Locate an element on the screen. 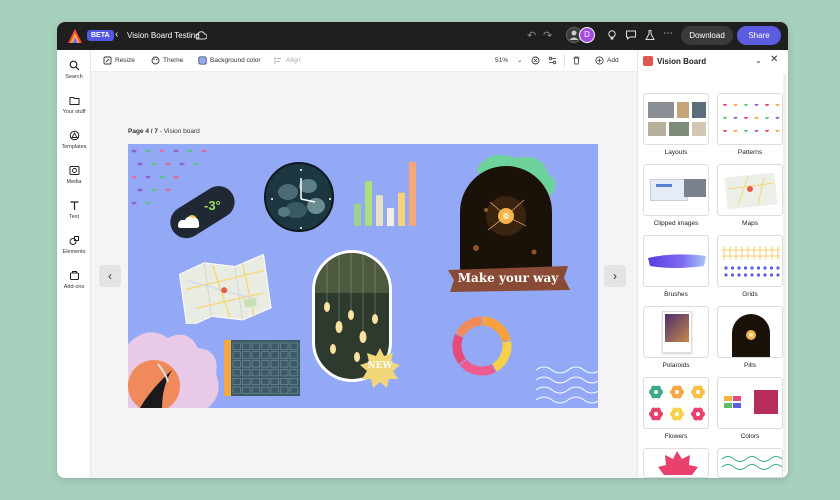 Image resolution: width=840 pixels, height=500 pixels. lightbulb-icon is located at coordinates (612, 35).